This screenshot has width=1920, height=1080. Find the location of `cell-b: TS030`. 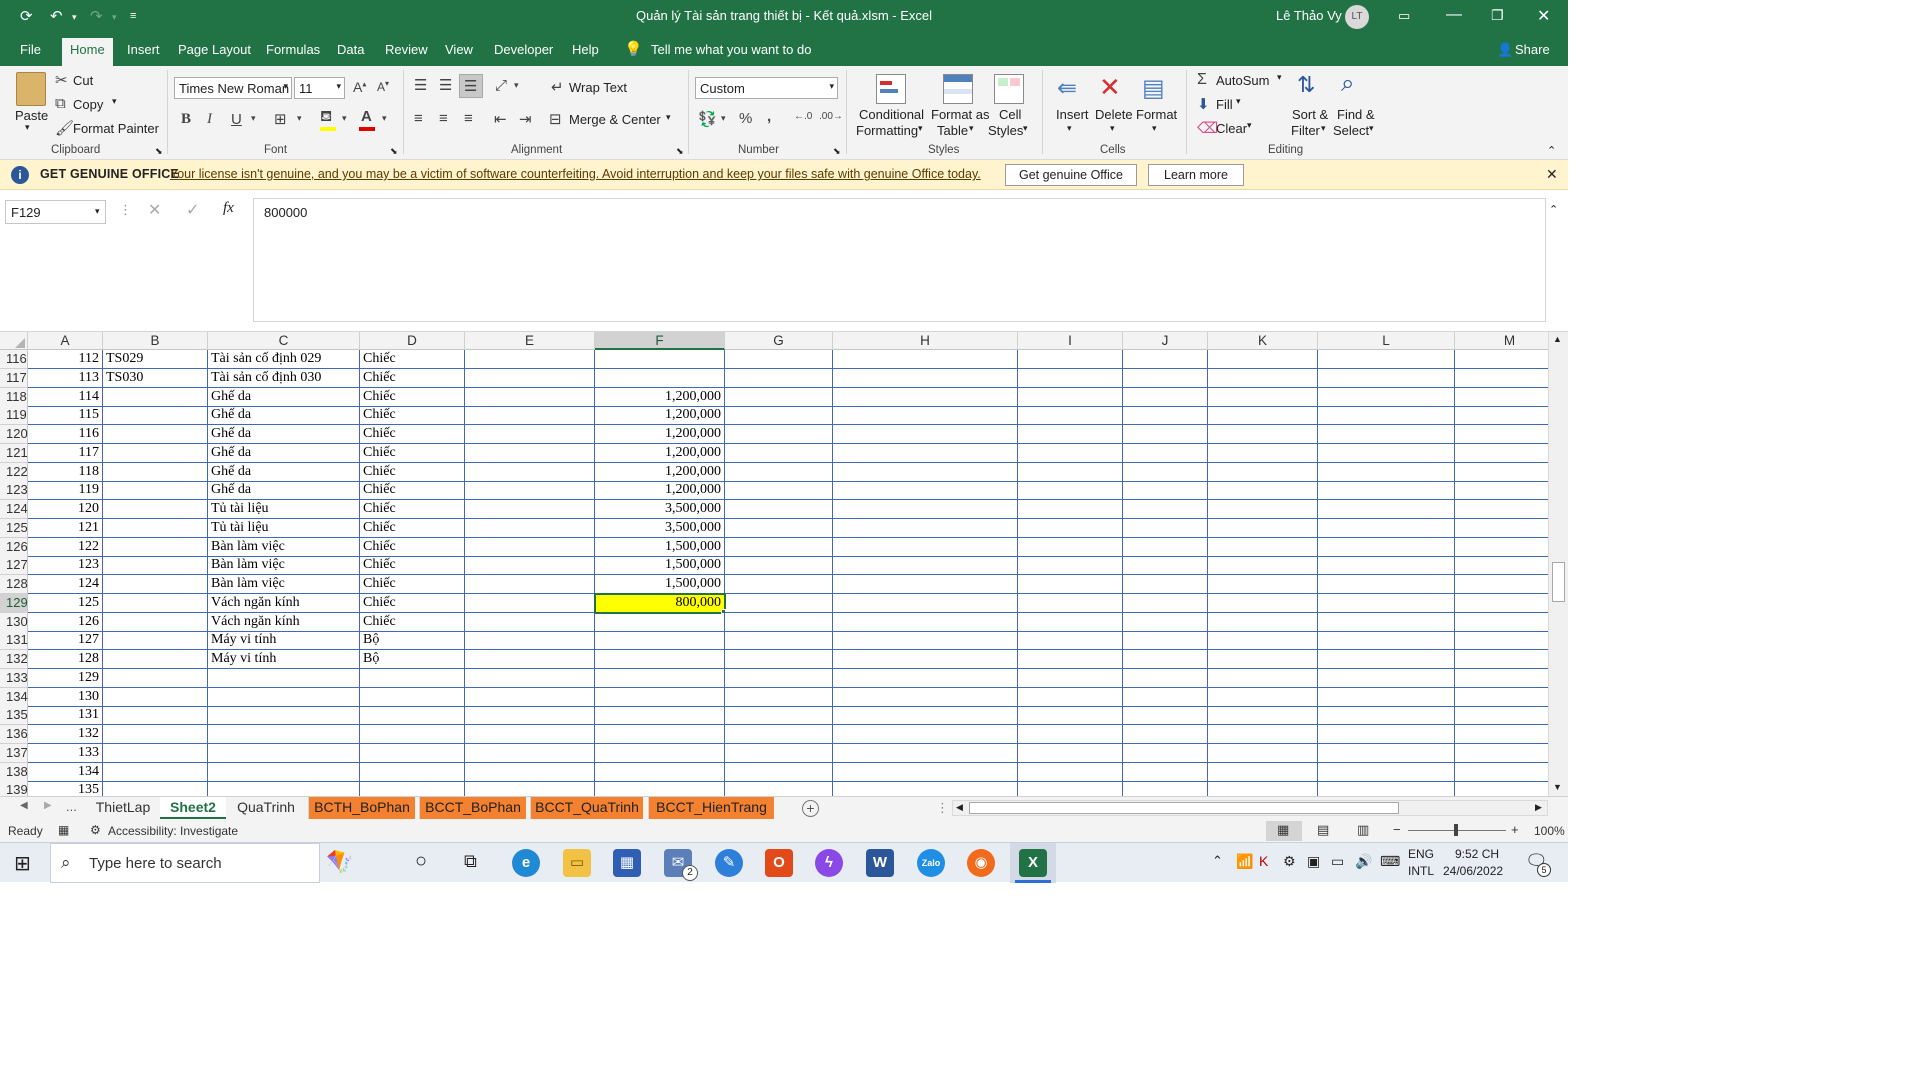

cell-b: TS030 is located at coordinates (155, 378).